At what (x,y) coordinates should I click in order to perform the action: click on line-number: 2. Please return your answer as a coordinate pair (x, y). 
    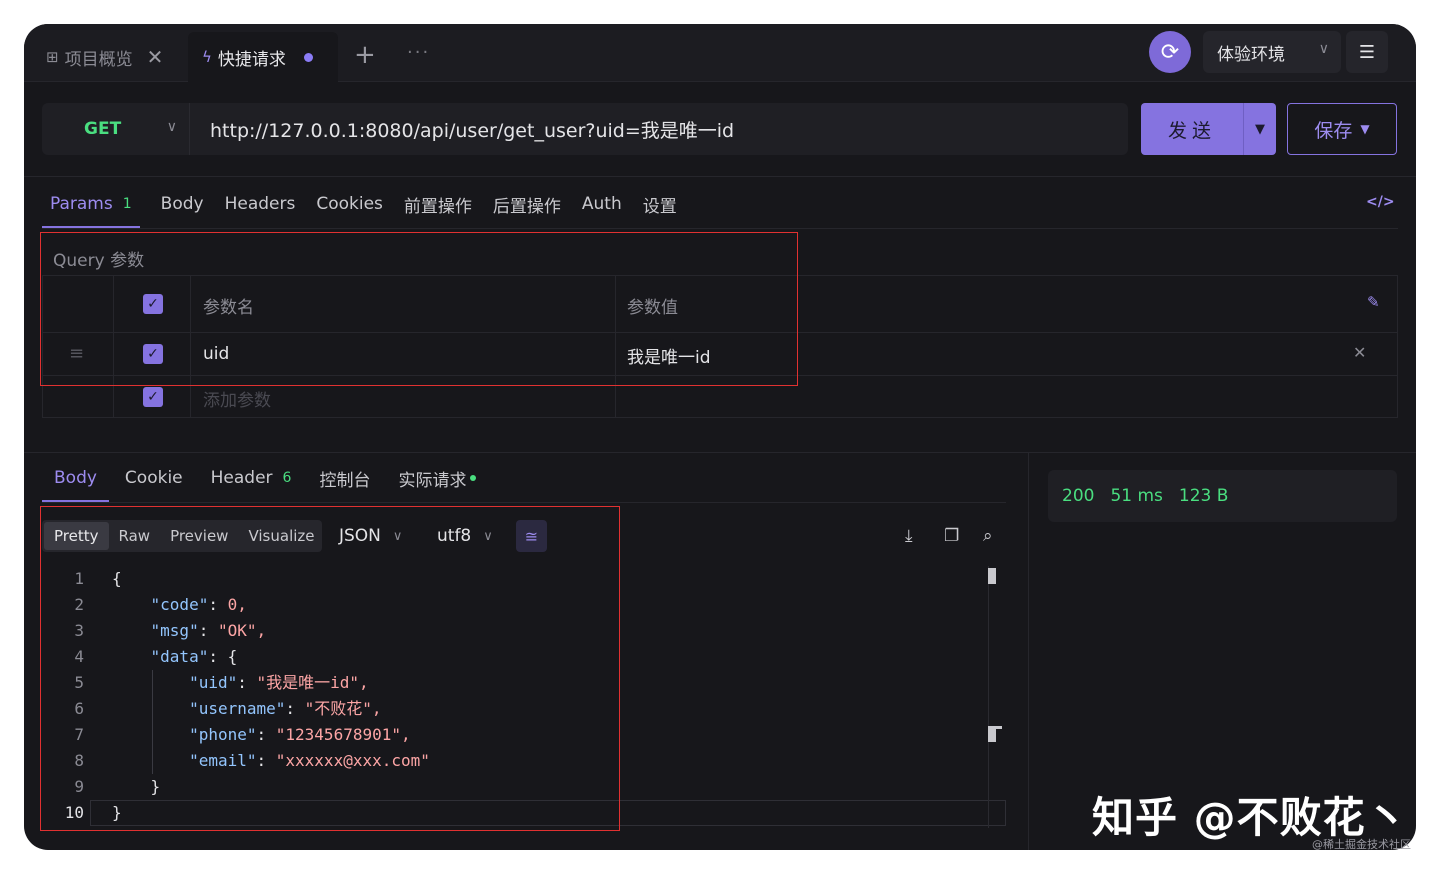
    Looking at the image, I should click on (79, 604).